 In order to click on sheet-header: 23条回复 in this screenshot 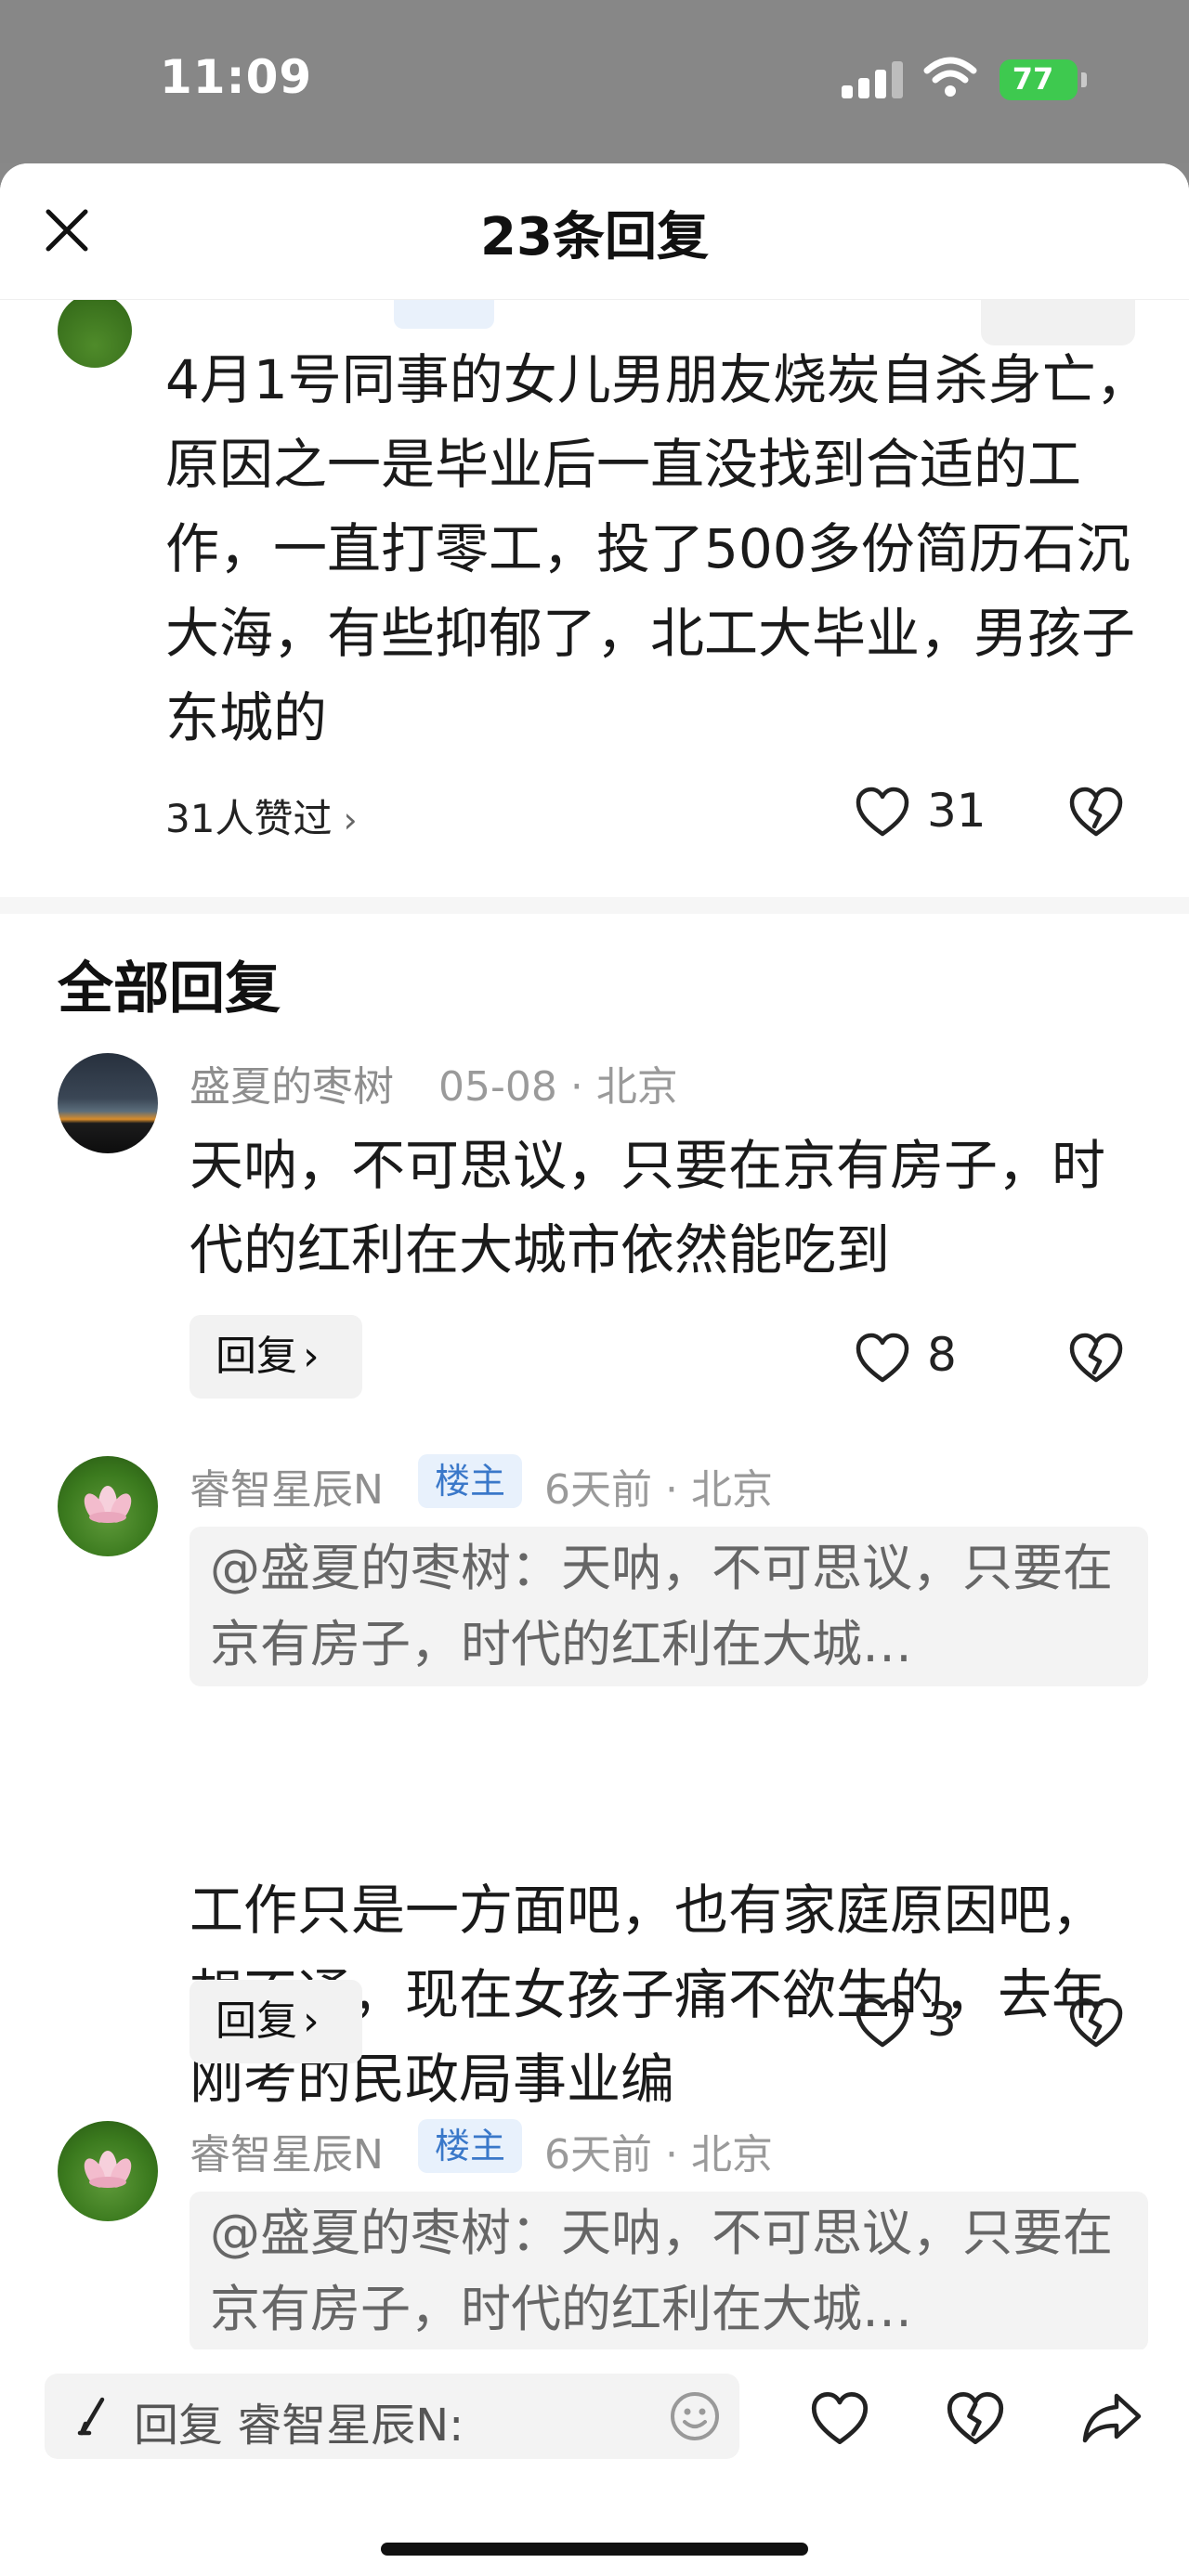, I will do `click(594, 232)`.